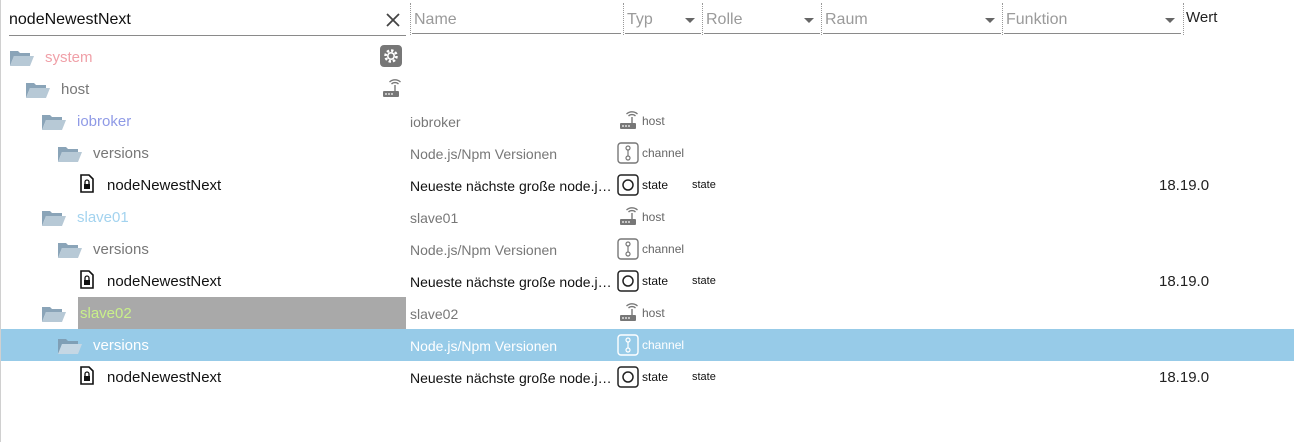  What do you see at coordinates (69, 57) in the screenshot?
I see `tree-item-name: system` at bounding box center [69, 57].